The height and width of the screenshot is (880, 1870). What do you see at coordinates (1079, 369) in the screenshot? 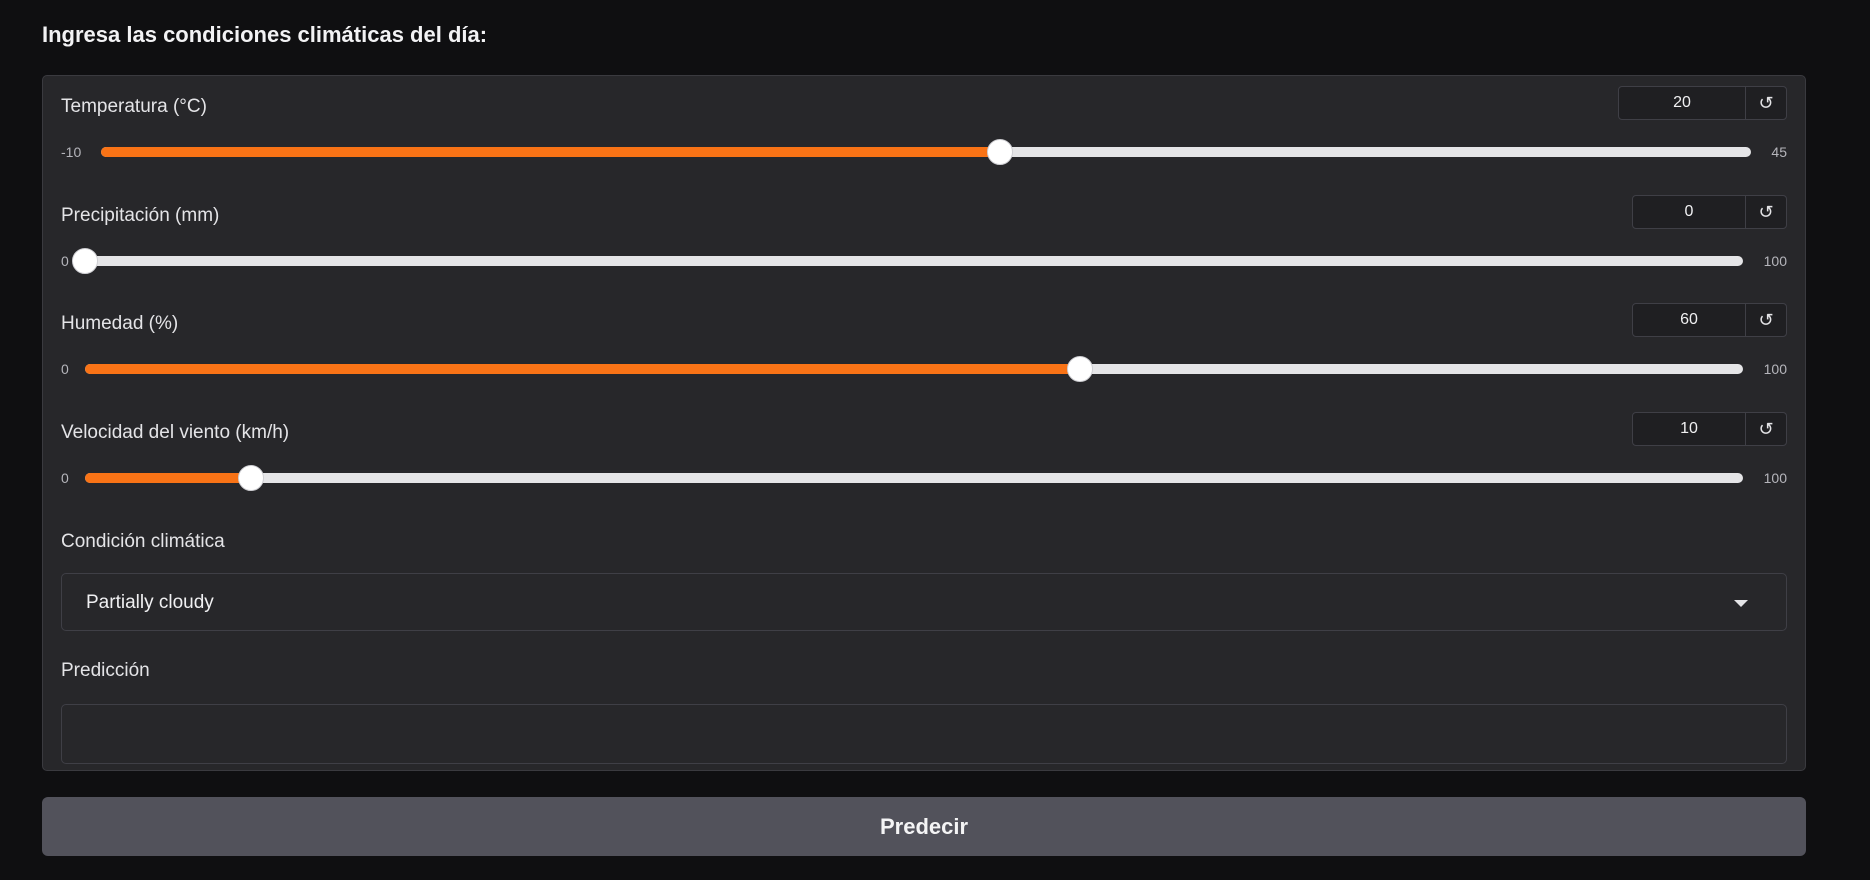
I see `humidity-thumb` at bounding box center [1079, 369].